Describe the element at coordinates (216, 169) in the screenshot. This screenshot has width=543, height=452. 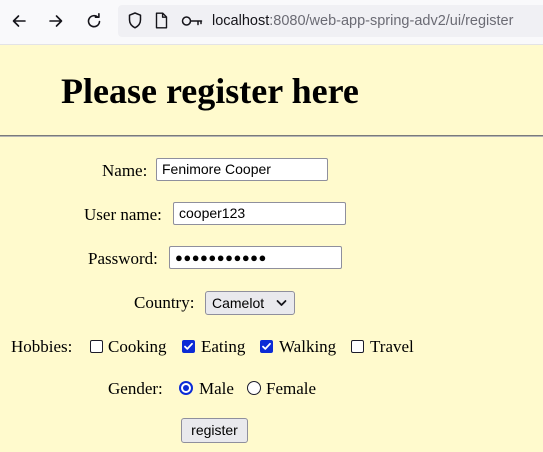
I see `name-value: Fenimore Cooper` at that location.